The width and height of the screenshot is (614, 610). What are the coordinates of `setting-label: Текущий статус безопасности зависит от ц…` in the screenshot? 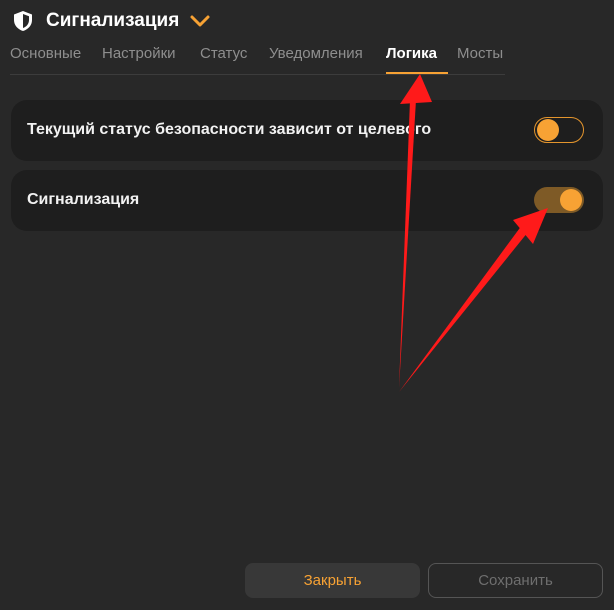 It's located at (229, 129).